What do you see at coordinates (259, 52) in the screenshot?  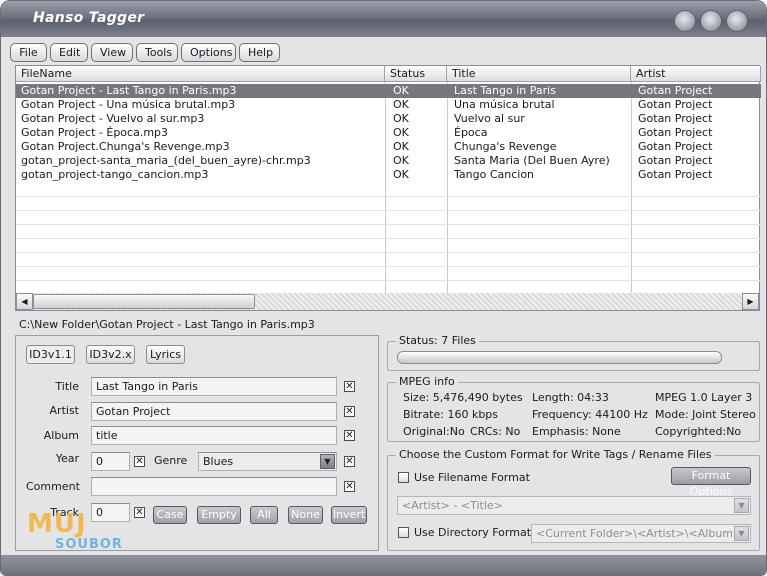 I see `menu-help: Help` at bounding box center [259, 52].